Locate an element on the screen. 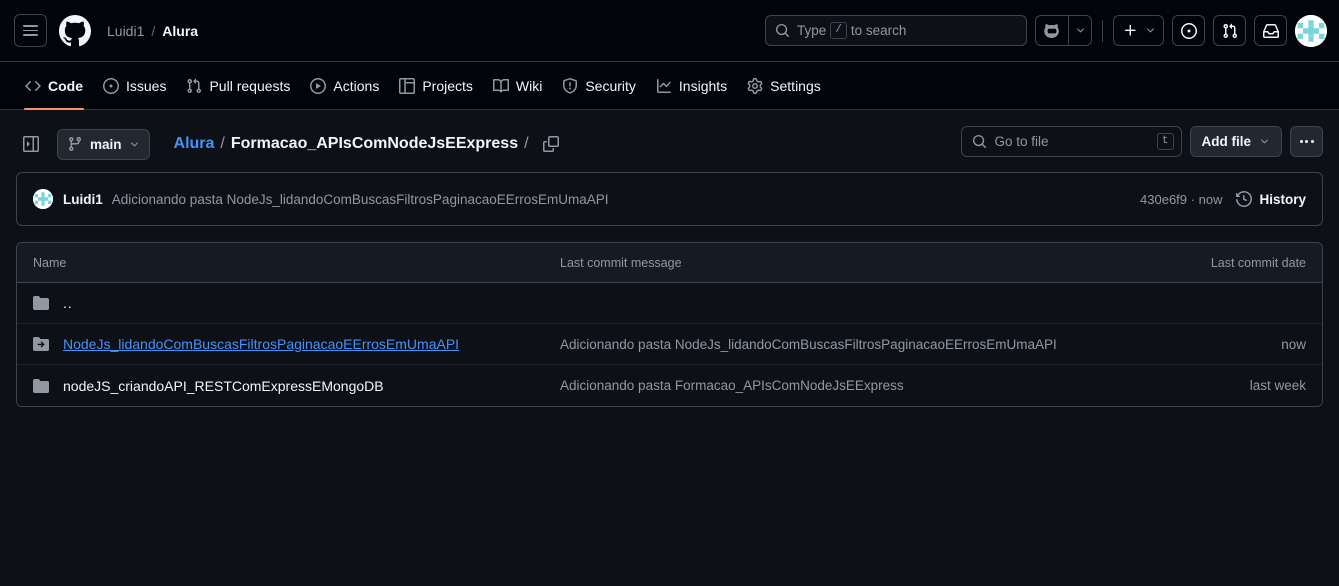 The width and height of the screenshot is (1339, 586). branch-name-label: main is located at coordinates (106, 144).